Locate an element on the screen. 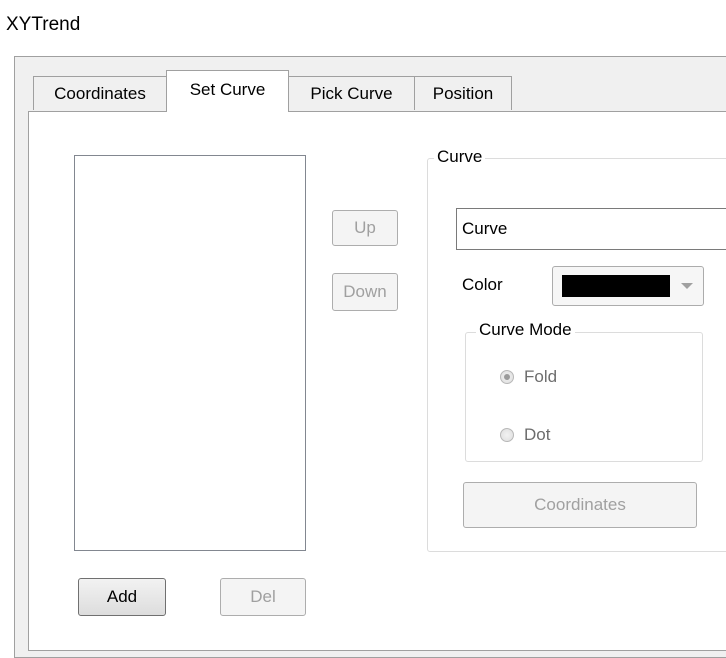  fold-radio-label: Fold is located at coordinates (541, 376).